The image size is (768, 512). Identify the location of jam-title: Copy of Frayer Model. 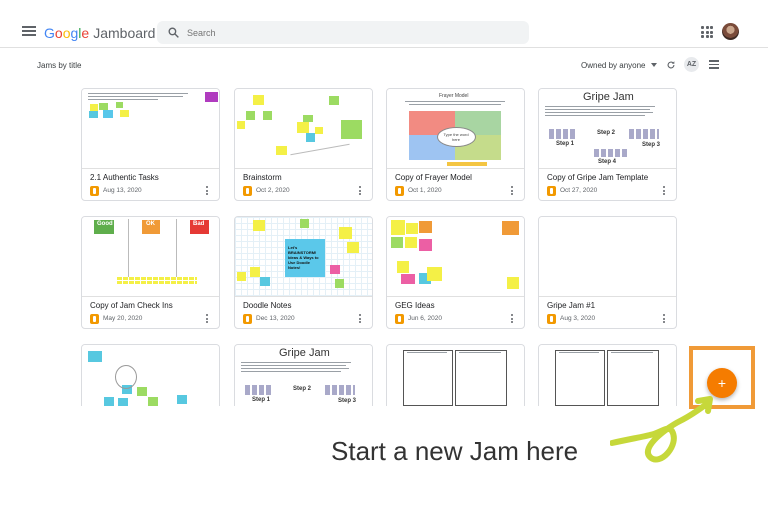
(433, 177).